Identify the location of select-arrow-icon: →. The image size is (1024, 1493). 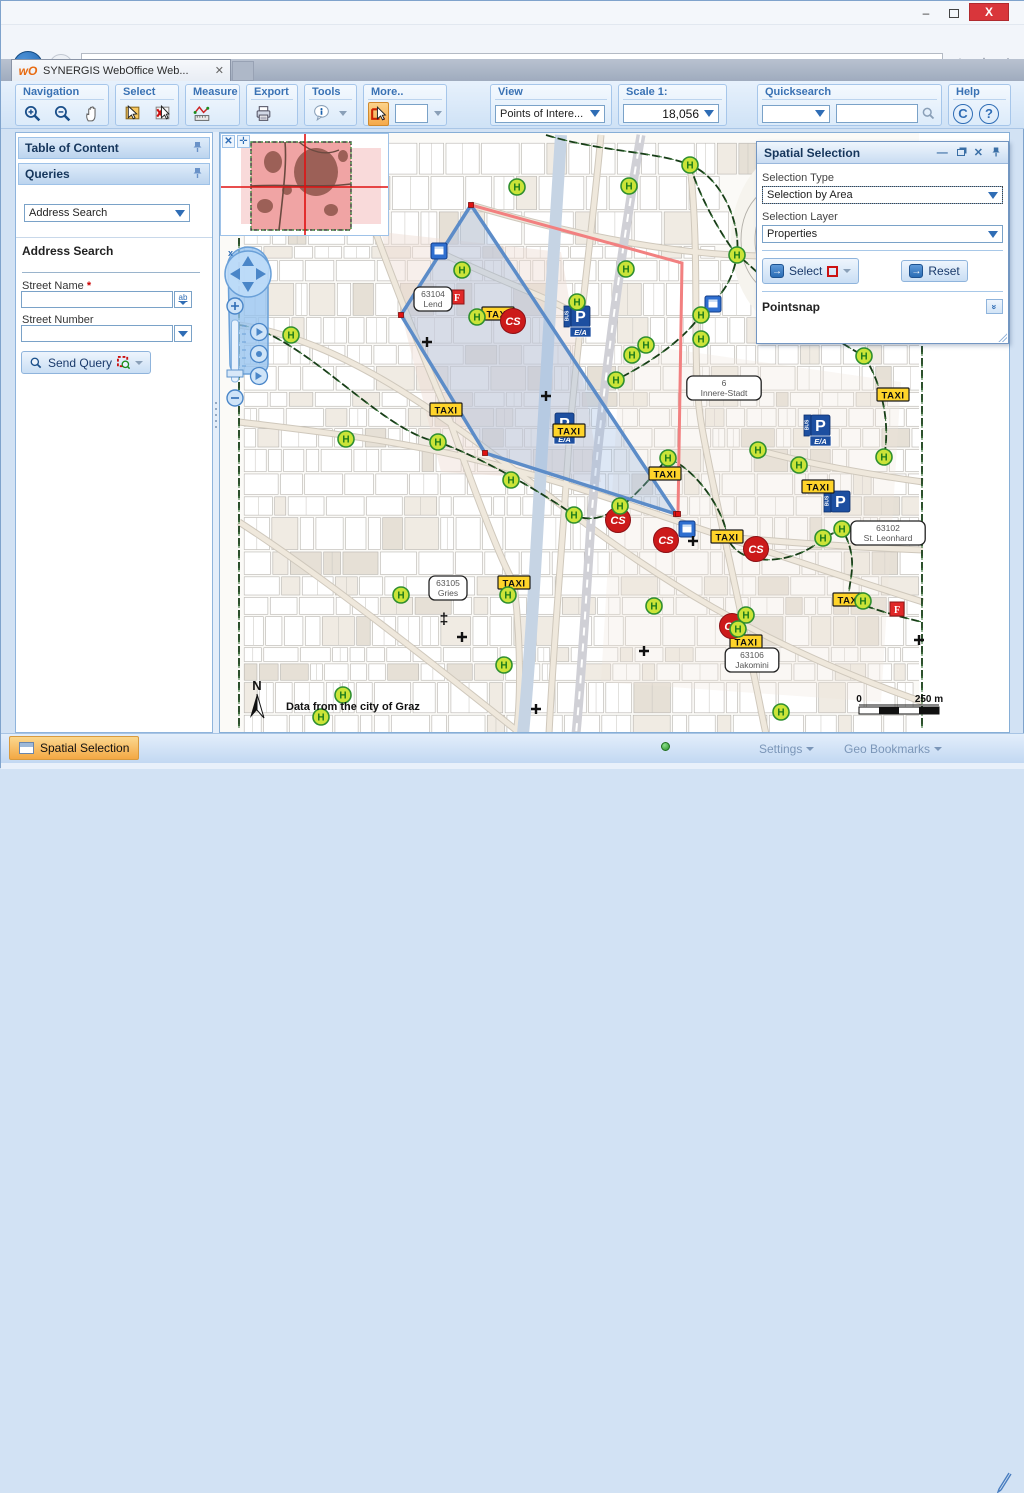
(777, 271).